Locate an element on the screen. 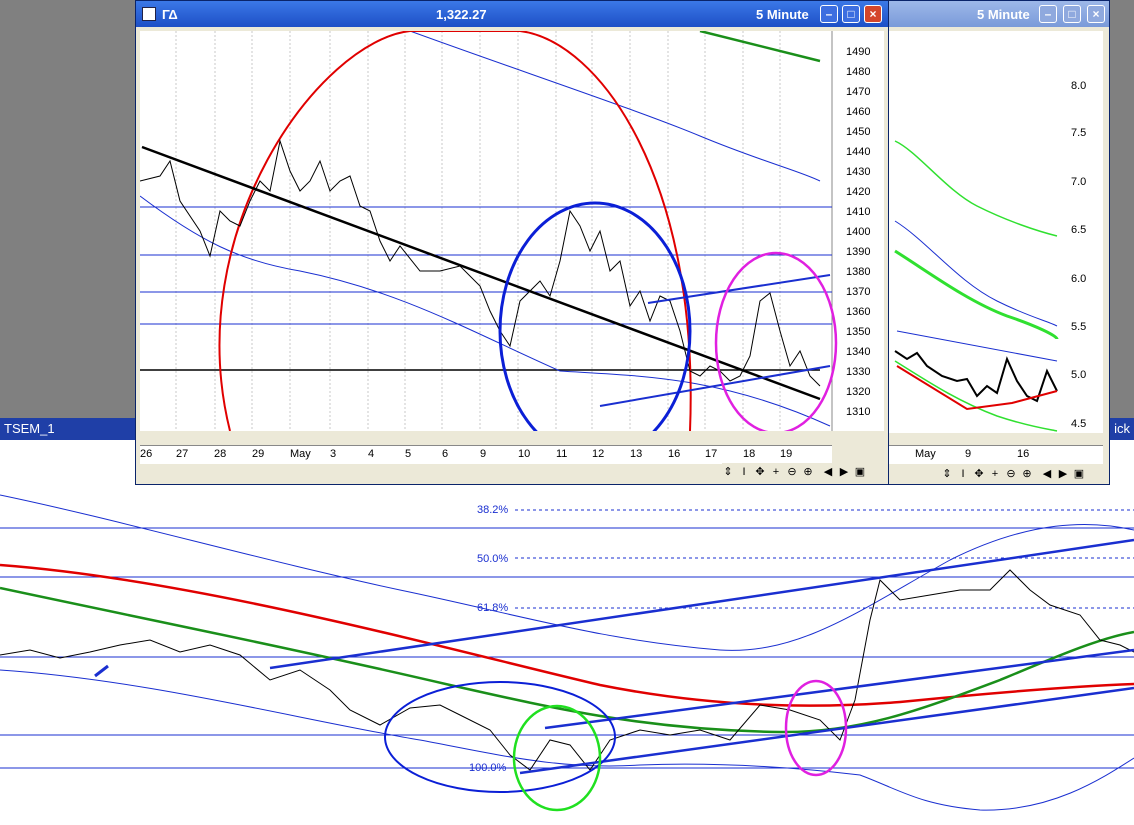 This screenshot has height=825, width=1134. second-chart-plot: 8.0 7.5 7.0 6.5 6.0 5.5 5.0 4.5 is located at coordinates (995, 232).